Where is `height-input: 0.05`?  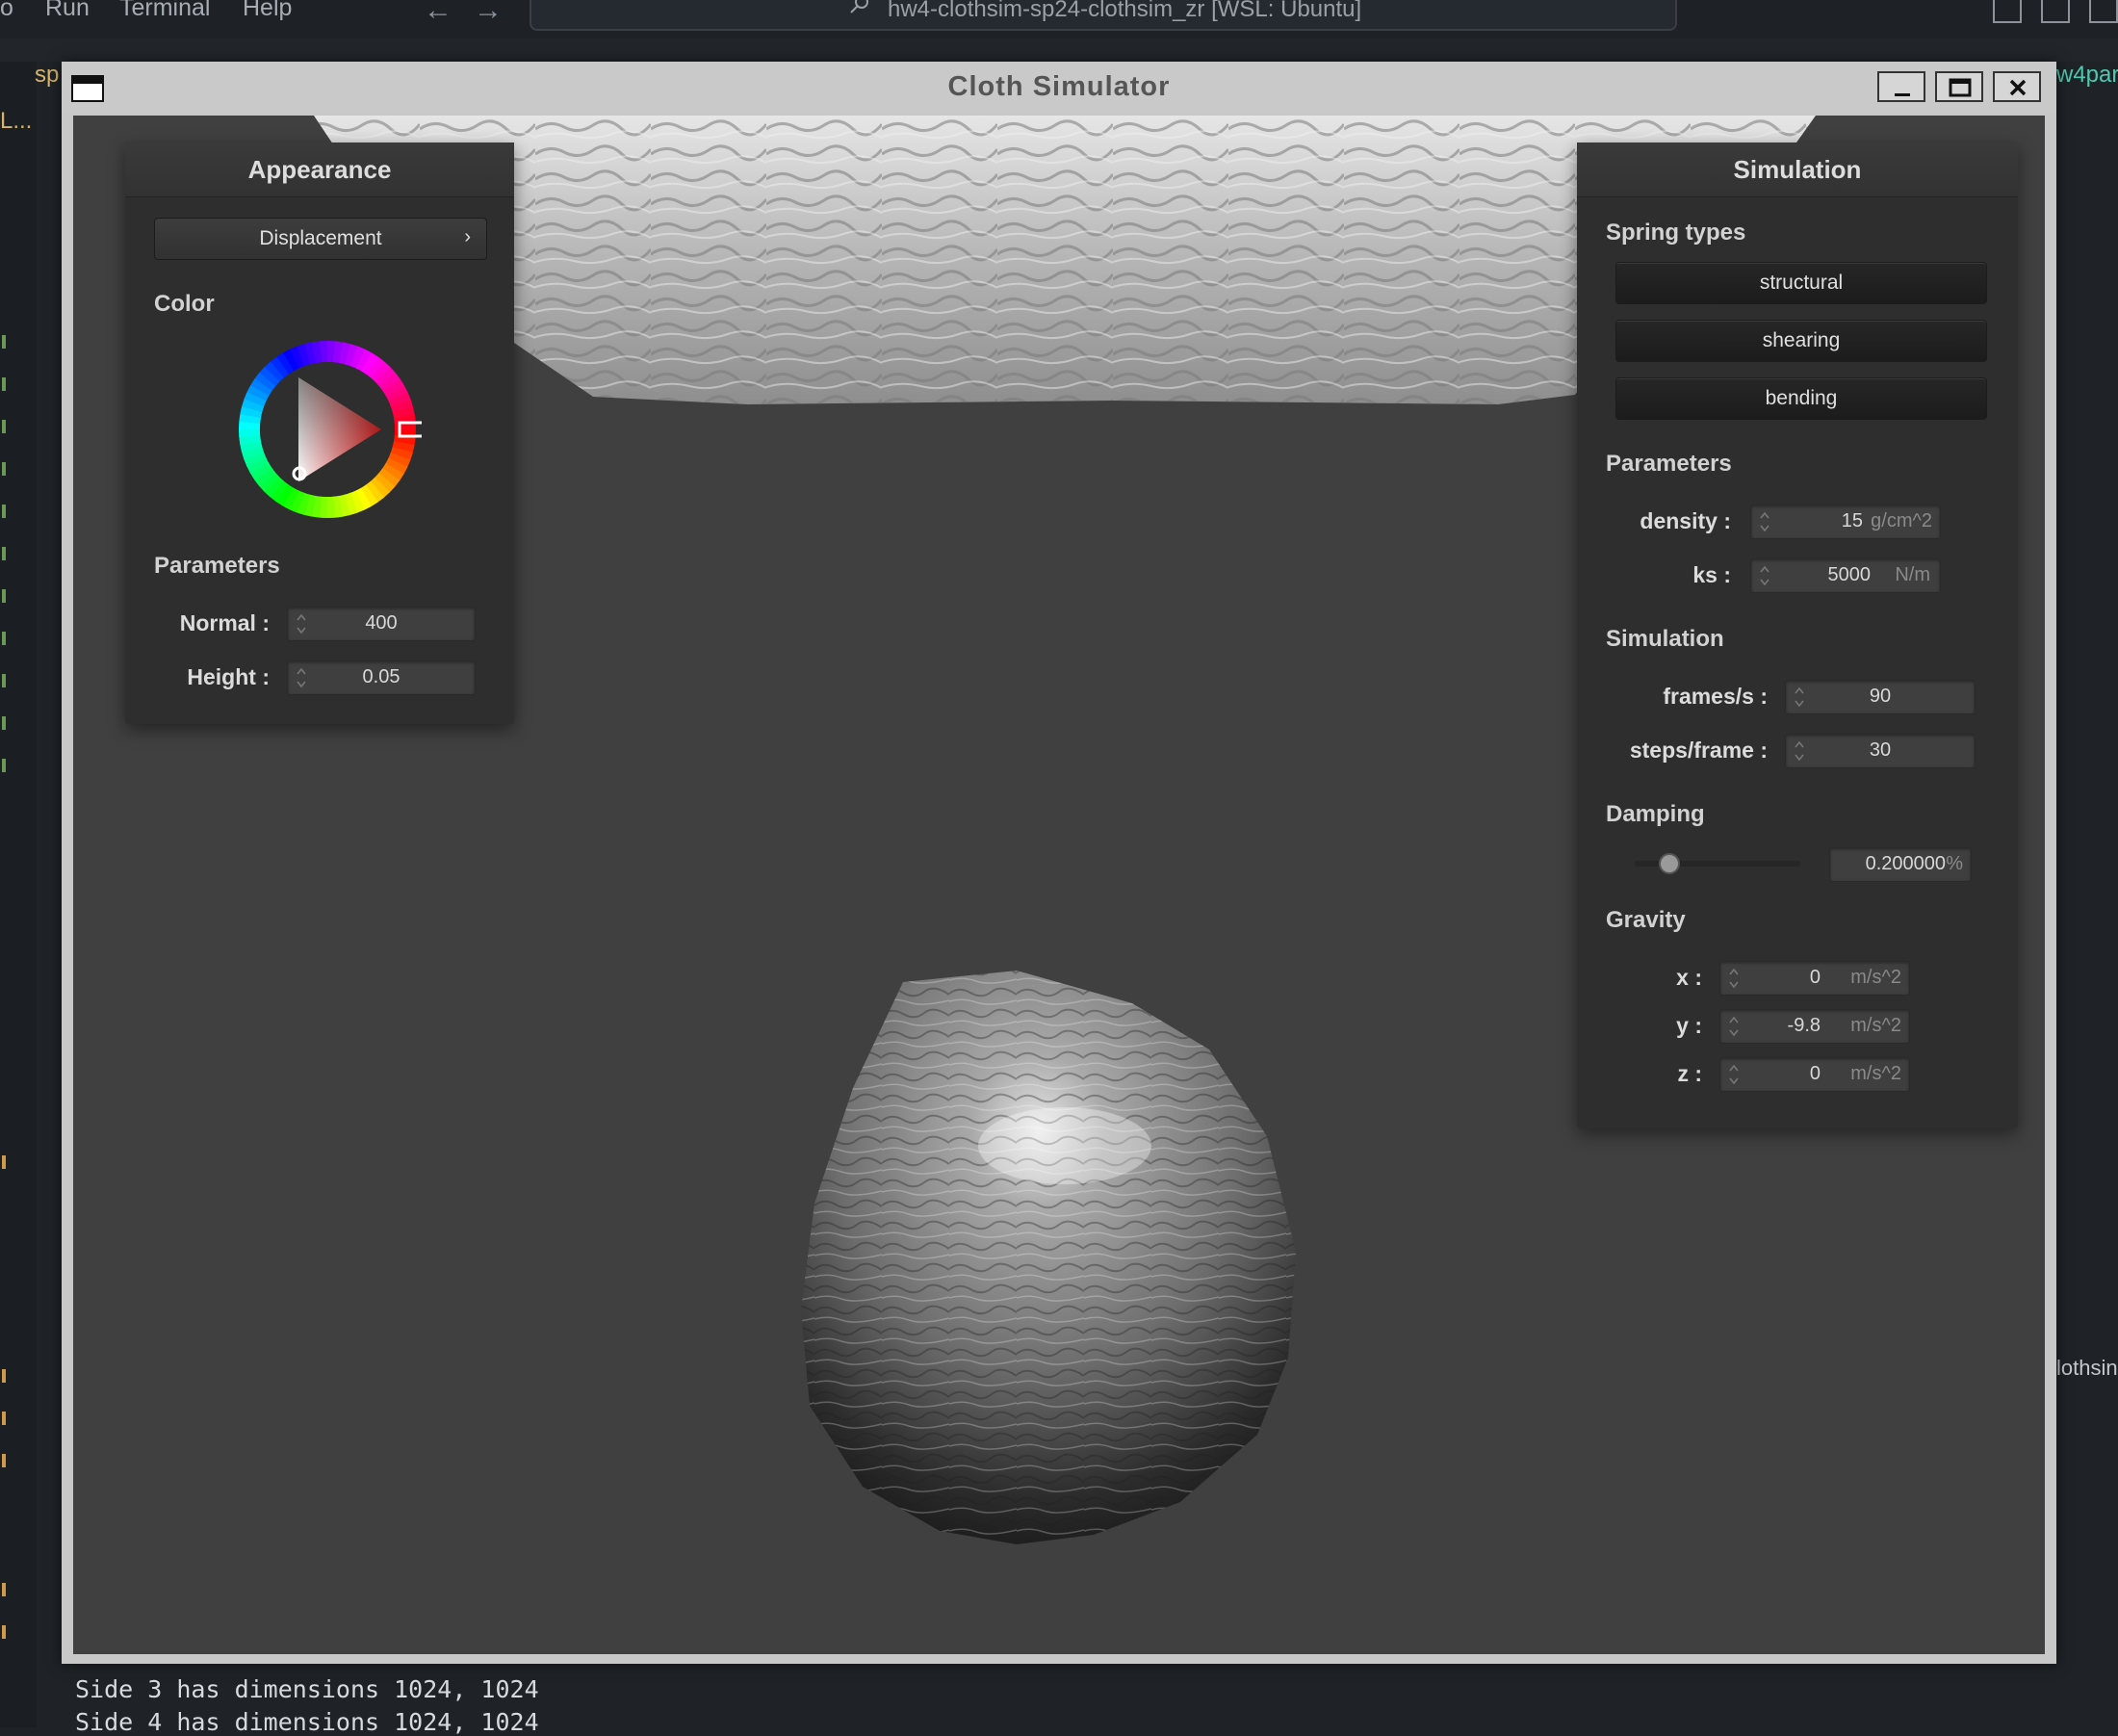
height-input: 0.05 is located at coordinates (381, 678).